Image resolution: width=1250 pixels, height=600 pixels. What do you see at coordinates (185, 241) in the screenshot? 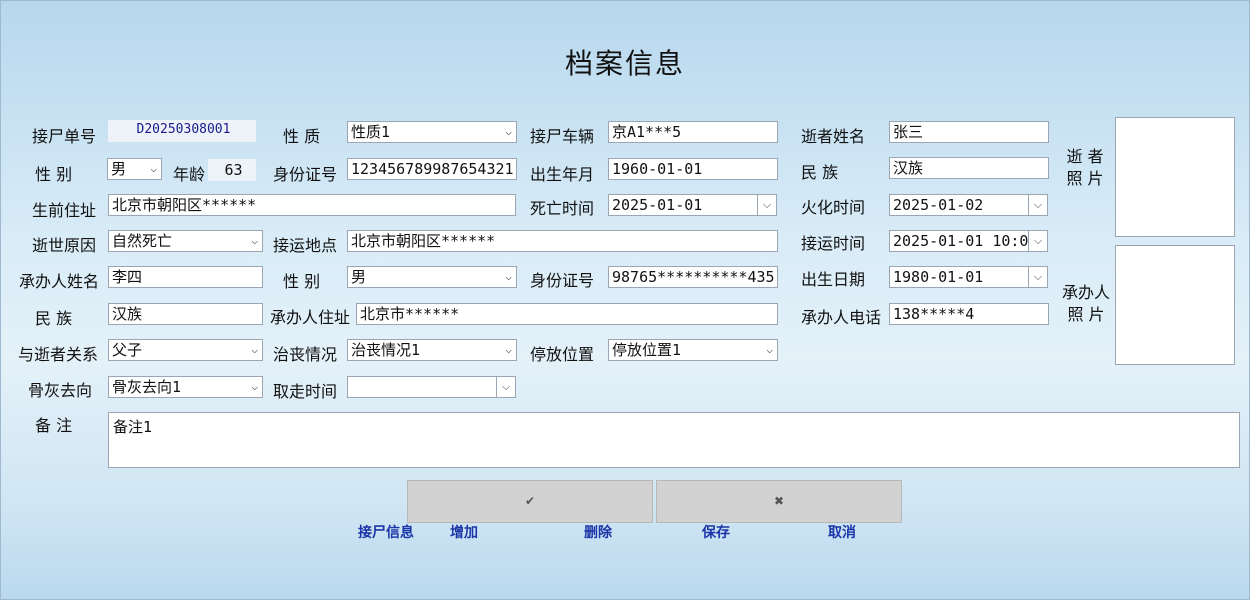
I see `cause-select: 自然死亡 ⌵` at bounding box center [185, 241].